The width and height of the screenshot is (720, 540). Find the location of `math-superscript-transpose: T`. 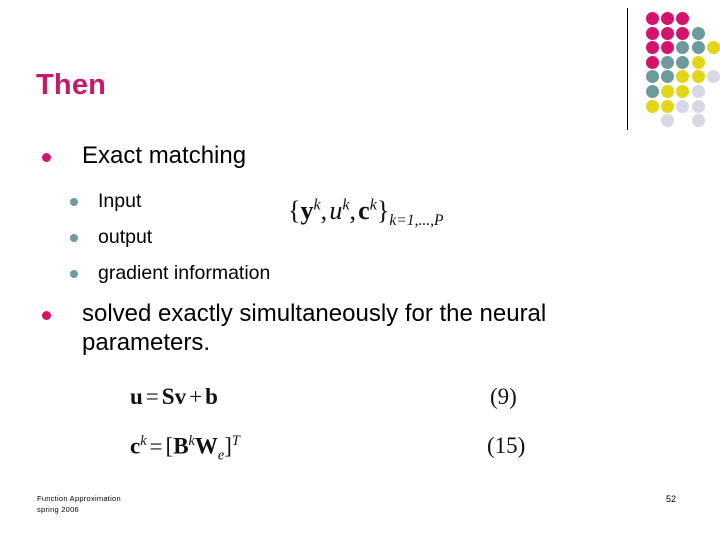

math-superscript-transpose: T is located at coordinates (235, 441).